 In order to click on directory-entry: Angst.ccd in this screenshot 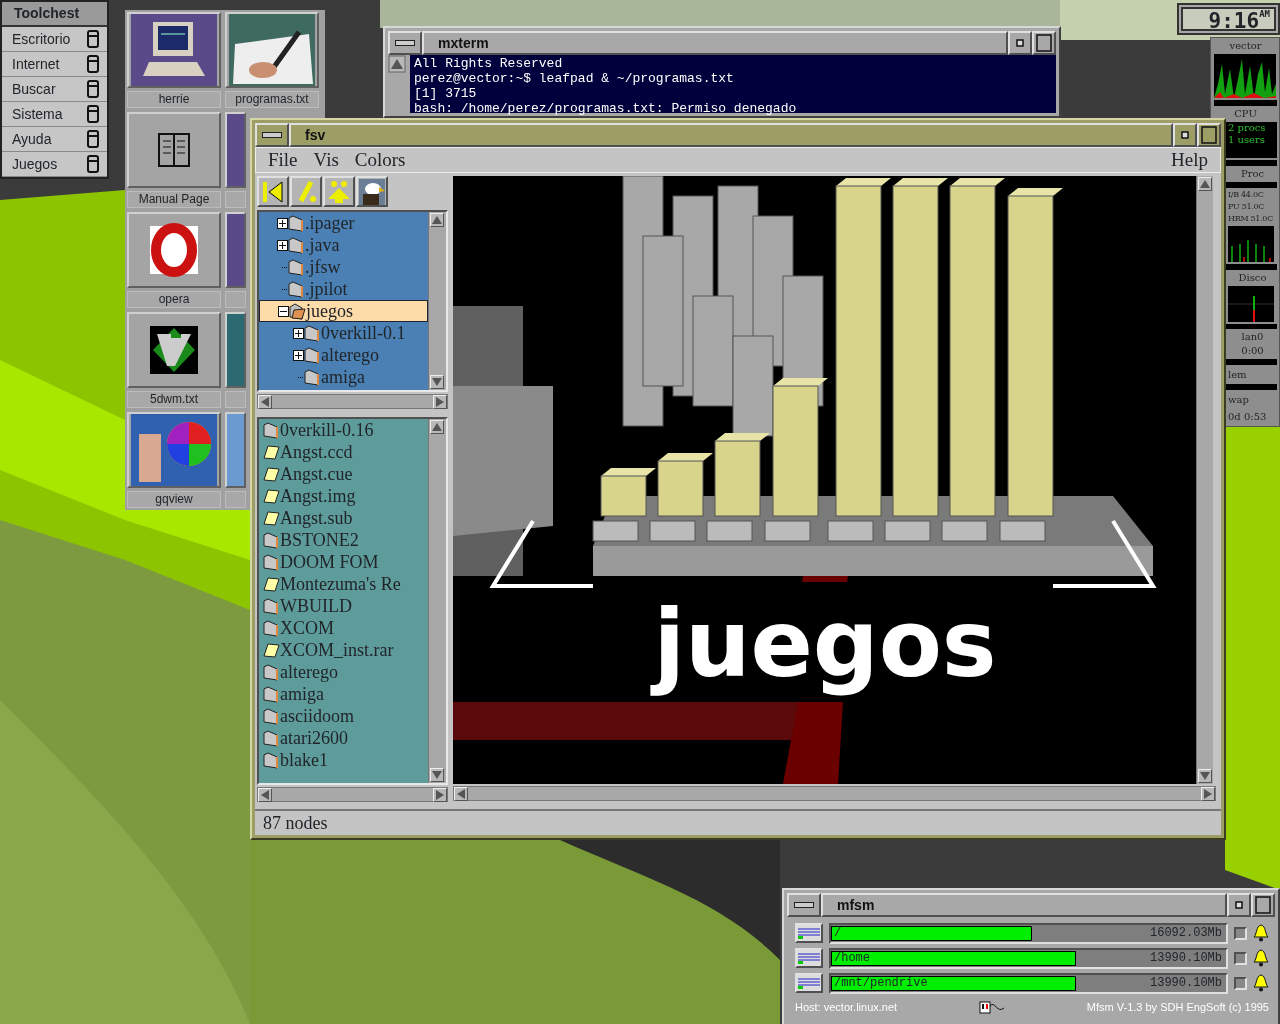, I will do `click(343, 452)`.